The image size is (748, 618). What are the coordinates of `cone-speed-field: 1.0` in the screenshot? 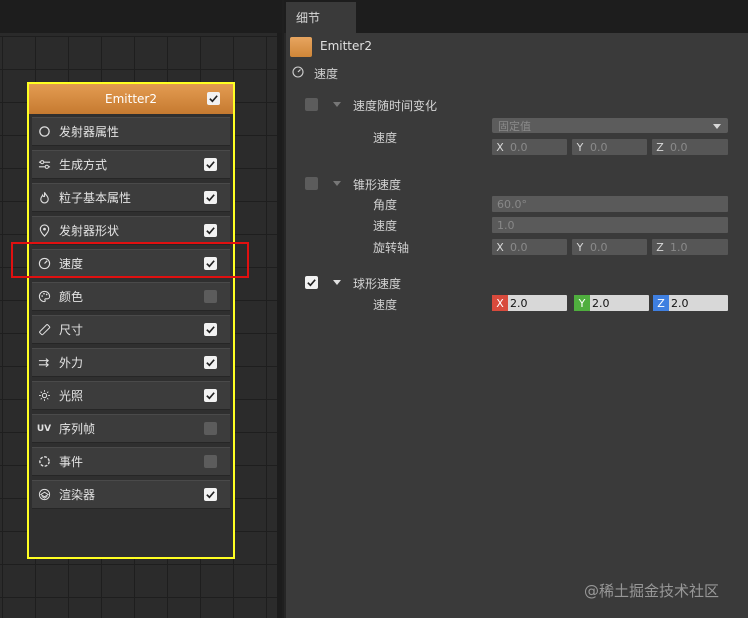 It's located at (610, 225).